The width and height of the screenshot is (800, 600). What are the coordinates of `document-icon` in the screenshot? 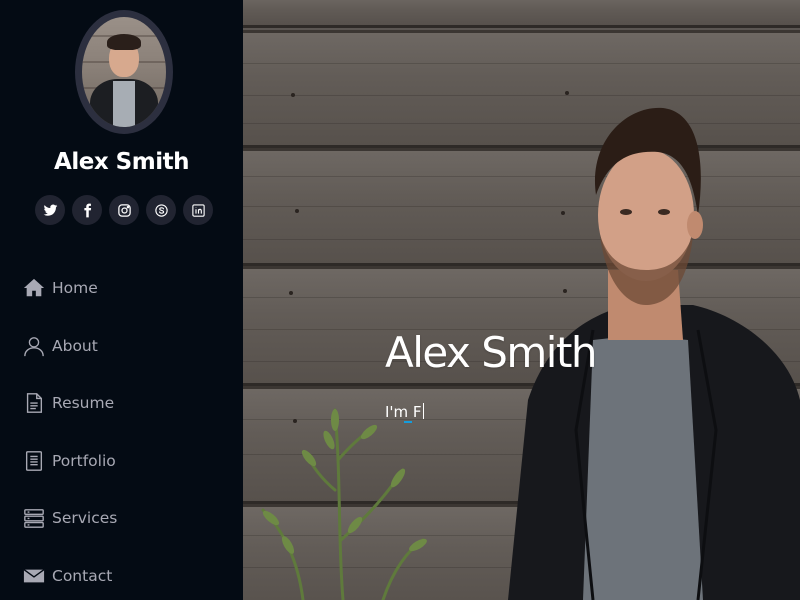 It's located at (34, 403).